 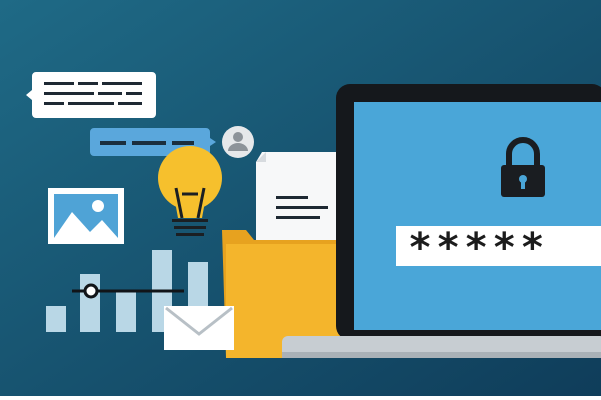 What do you see at coordinates (238, 142) in the screenshot?
I see `user-avatar-icon` at bounding box center [238, 142].